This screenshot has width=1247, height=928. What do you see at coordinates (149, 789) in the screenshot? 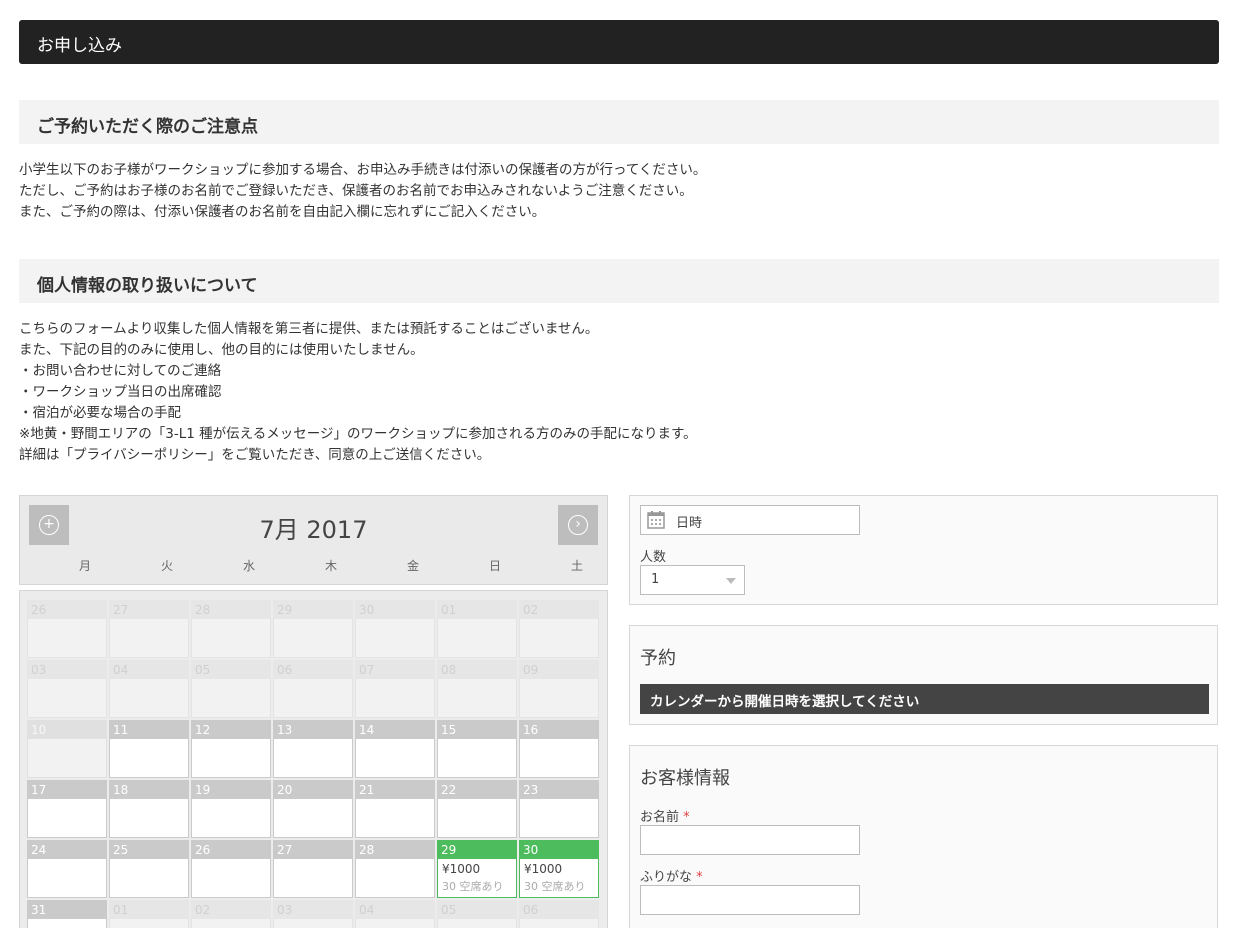
I see `day-number: 18` at bounding box center [149, 789].